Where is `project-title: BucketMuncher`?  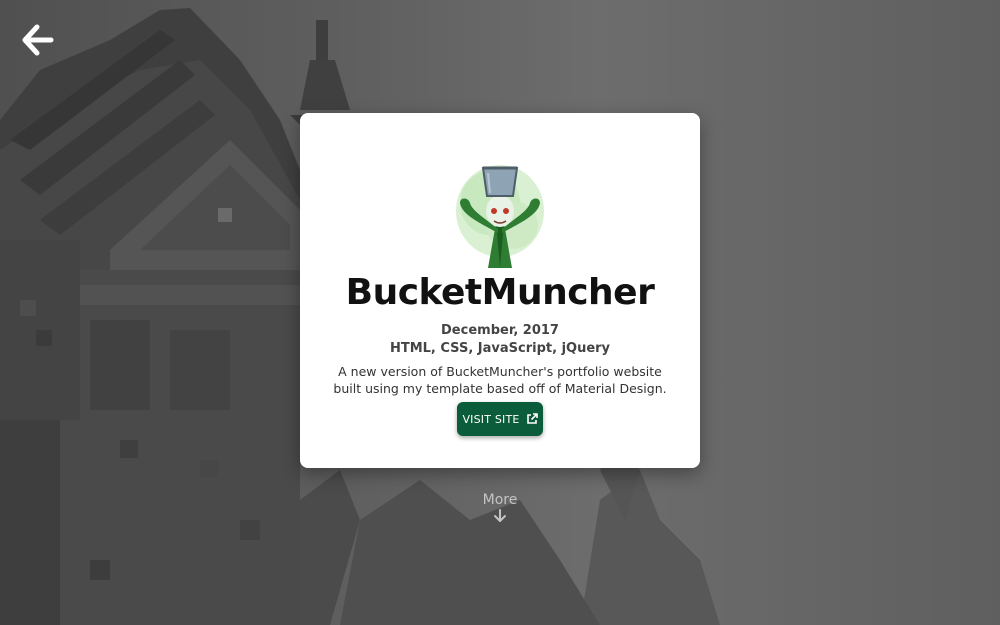
project-title: BucketMuncher is located at coordinates (500, 292).